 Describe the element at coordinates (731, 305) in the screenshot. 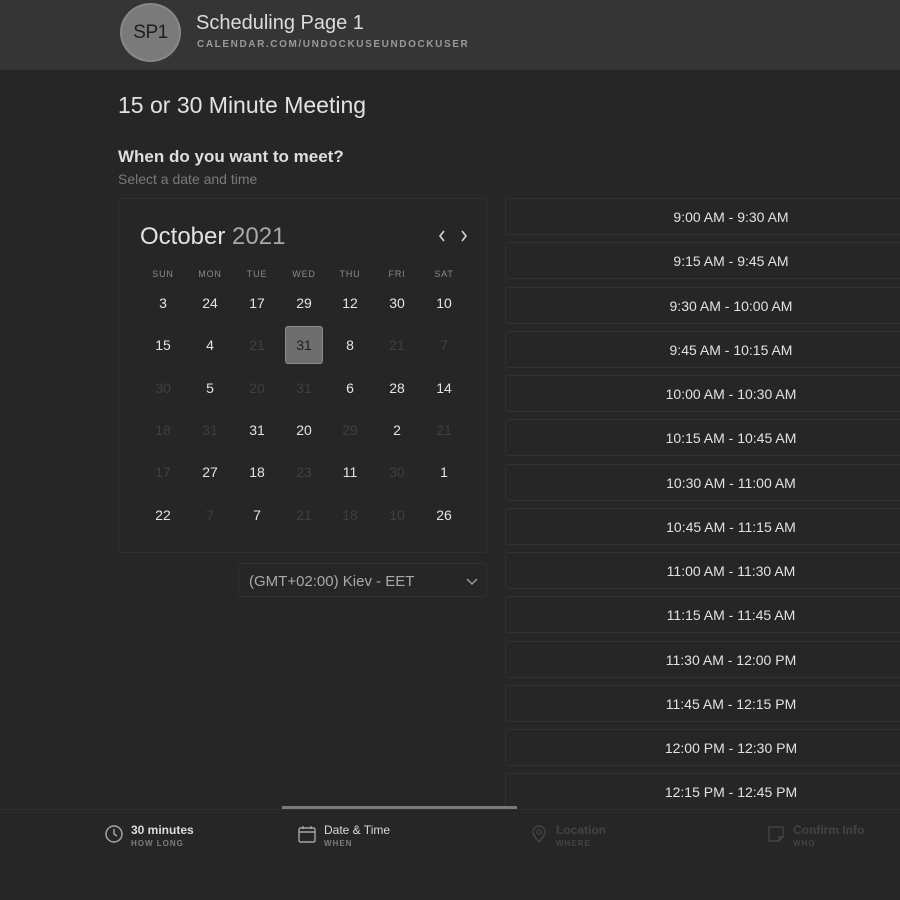

I see `time-slot-label: 9:30 AM - 10:00 AM` at that location.